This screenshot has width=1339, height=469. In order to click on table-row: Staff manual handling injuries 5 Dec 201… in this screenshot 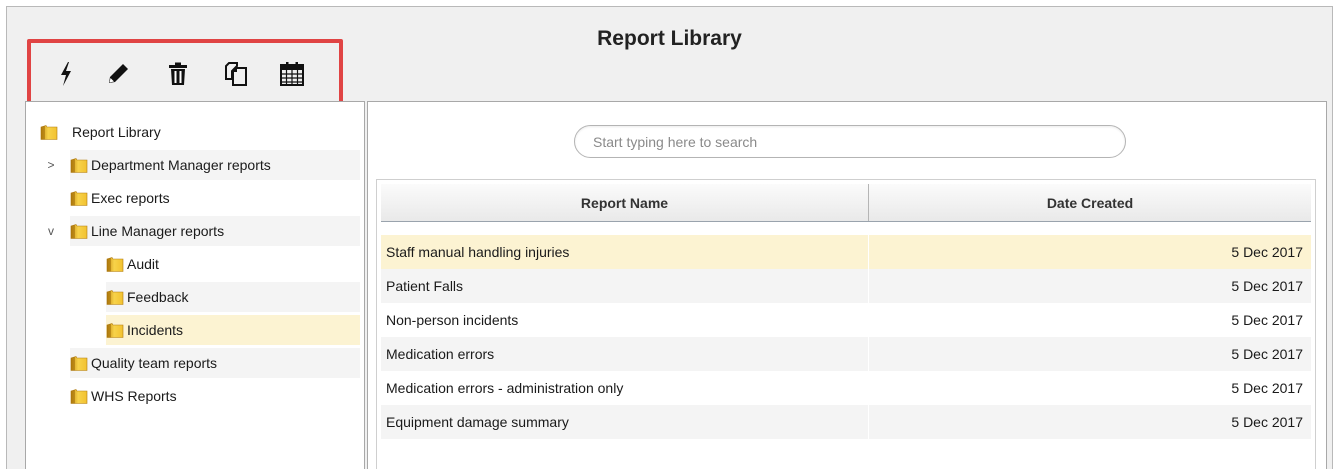, I will do `click(846, 252)`.